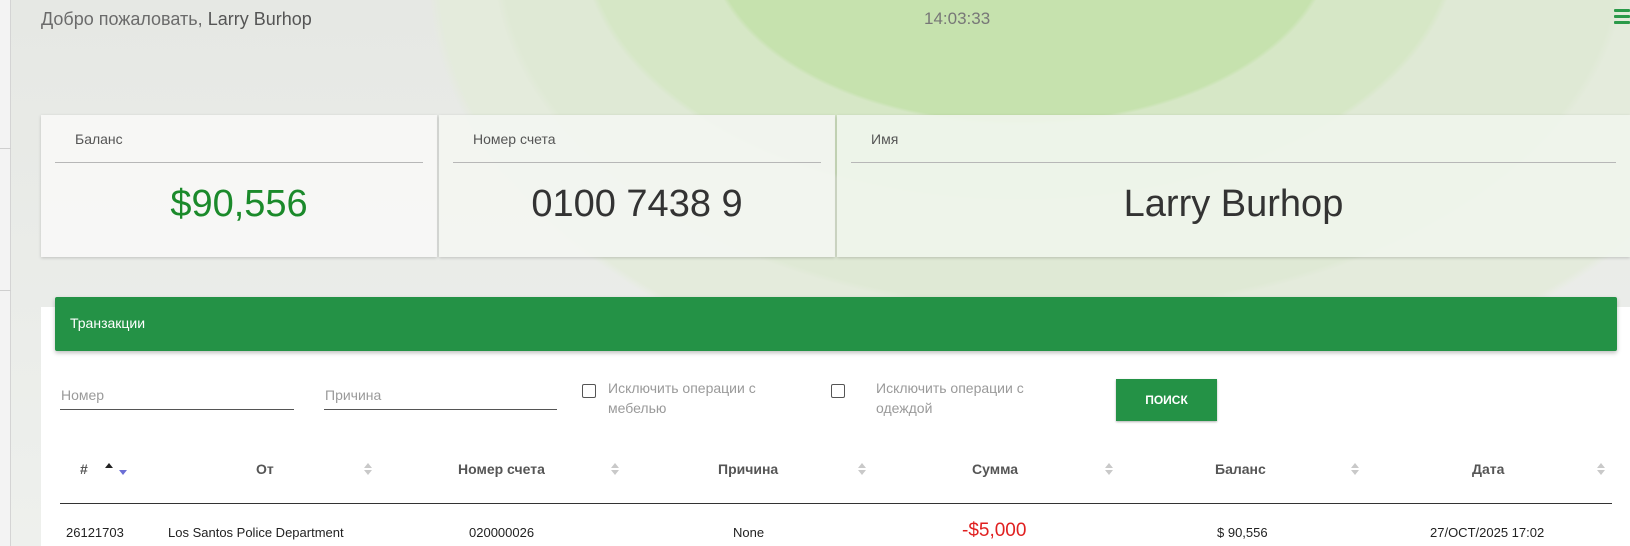 This screenshot has width=1630, height=546. What do you see at coordinates (502, 532) in the screenshot?
I see `row-account-number: 020000026` at bounding box center [502, 532].